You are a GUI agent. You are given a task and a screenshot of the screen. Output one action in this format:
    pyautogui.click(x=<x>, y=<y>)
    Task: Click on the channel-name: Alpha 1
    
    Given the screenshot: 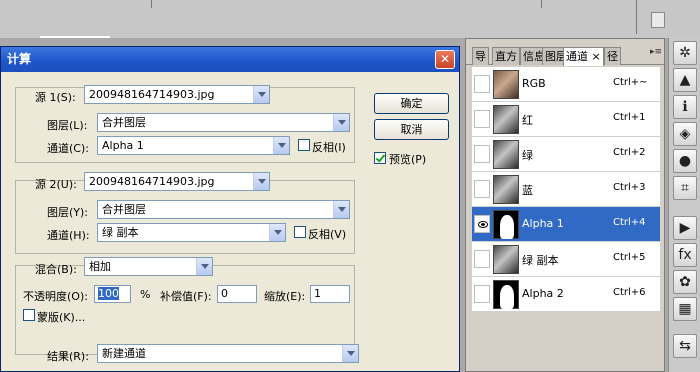 What is the action you would take?
    pyautogui.click(x=543, y=223)
    